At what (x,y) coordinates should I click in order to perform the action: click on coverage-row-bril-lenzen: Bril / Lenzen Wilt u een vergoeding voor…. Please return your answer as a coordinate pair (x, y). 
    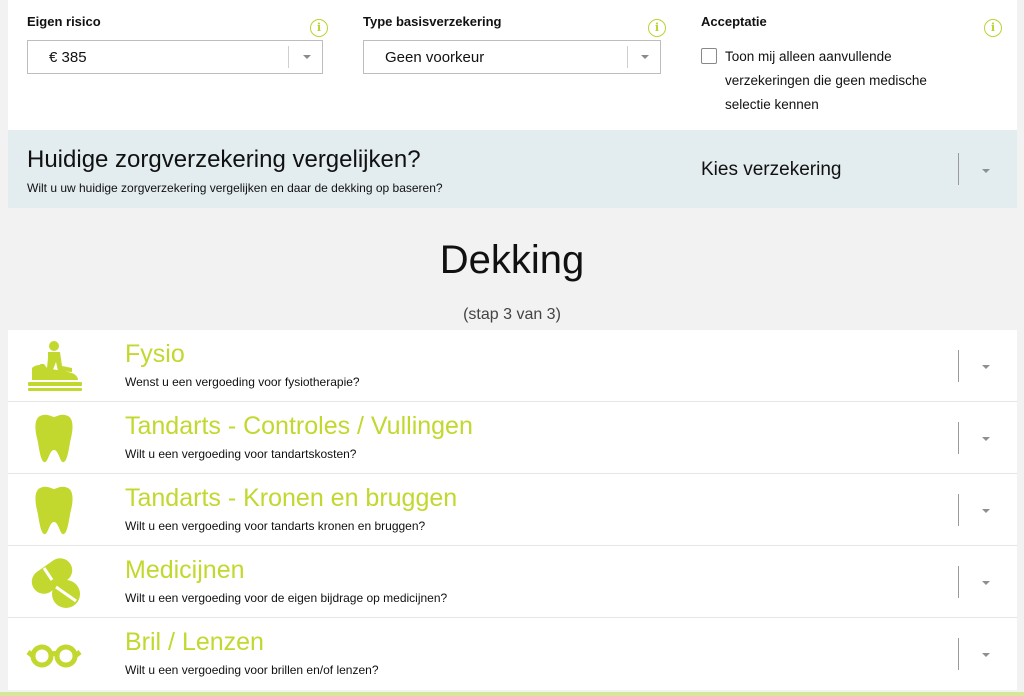
    Looking at the image, I should click on (512, 654).